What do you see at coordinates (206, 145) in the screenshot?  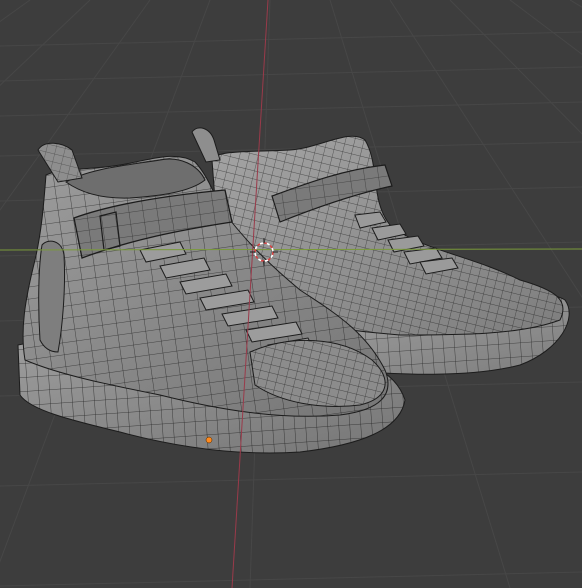 I see `sneaker-right-heel-tab` at bounding box center [206, 145].